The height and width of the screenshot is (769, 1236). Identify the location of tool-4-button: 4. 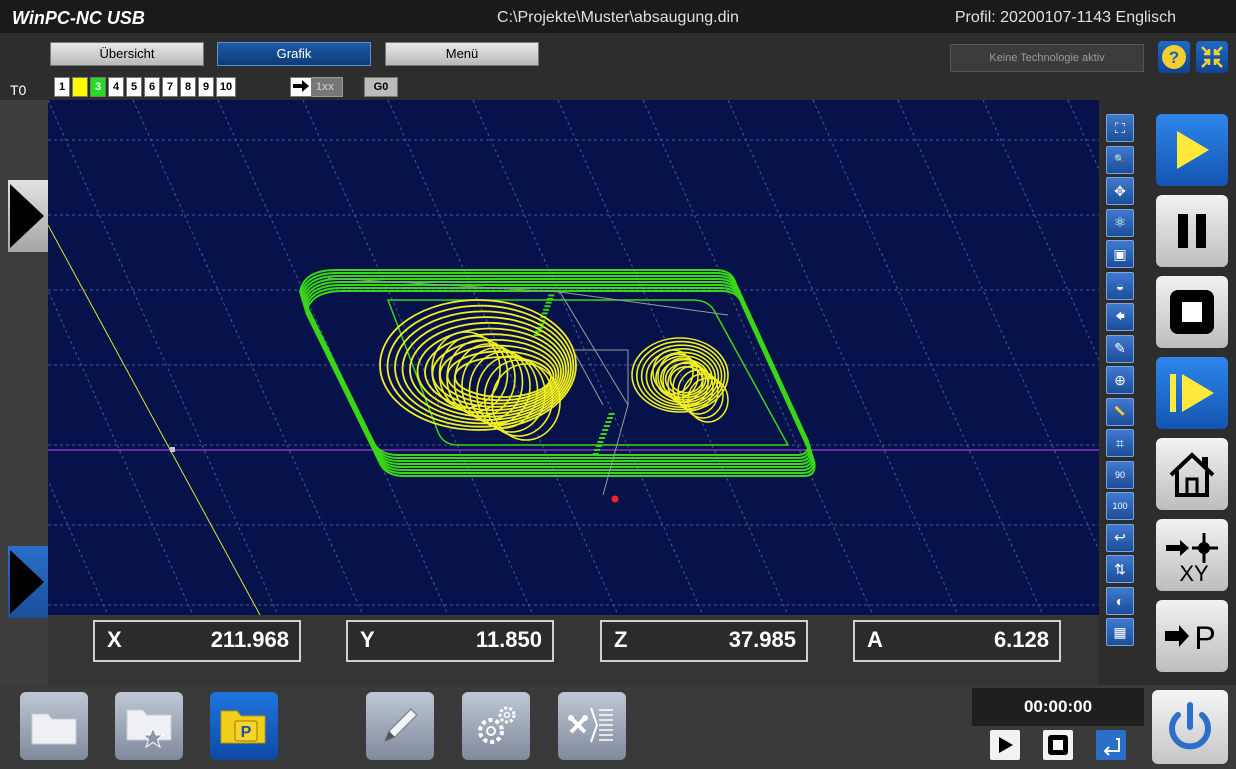
(116, 87).